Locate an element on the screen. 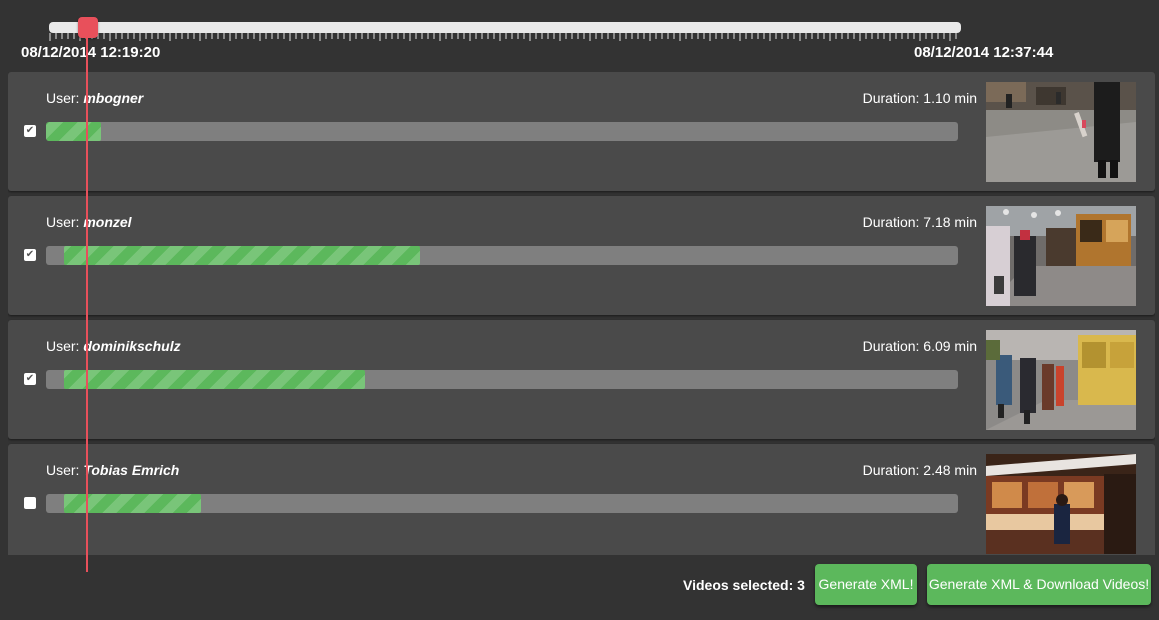 This screenshot has width=1159, height=620. duration-value: 6.09 min is located at coordinates (950, 346).